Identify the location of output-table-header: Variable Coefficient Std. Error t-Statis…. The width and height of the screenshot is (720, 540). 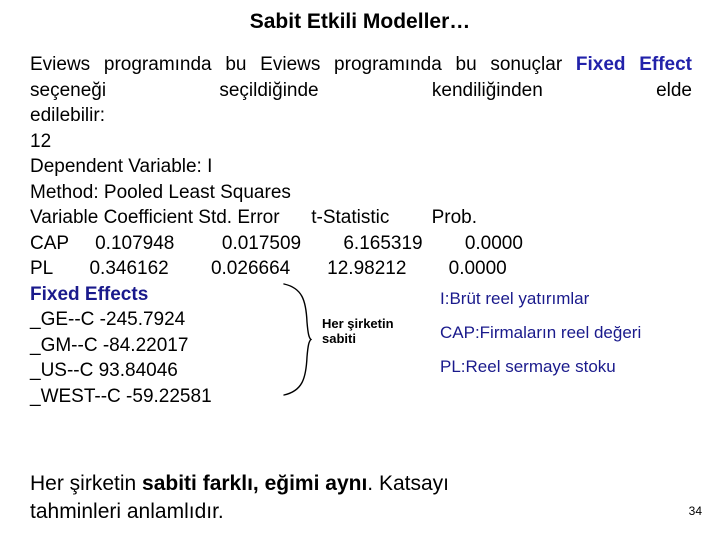
(254, 217).